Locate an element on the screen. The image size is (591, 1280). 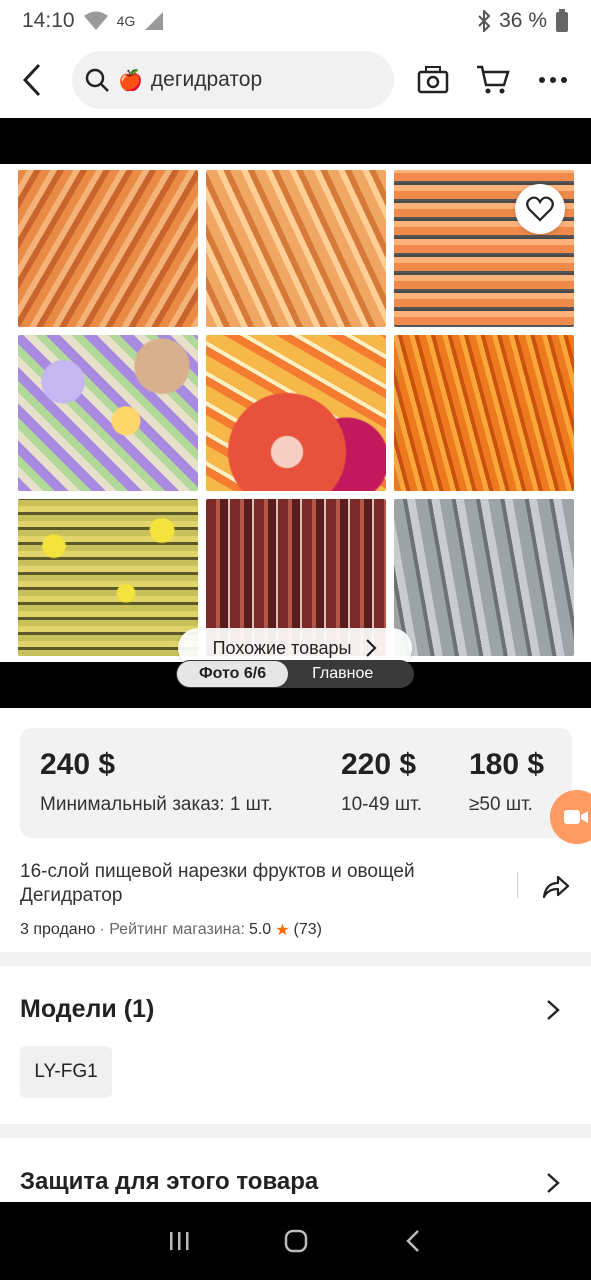
similar-items-label: Похожие товары is located at coordinates (282, 647).